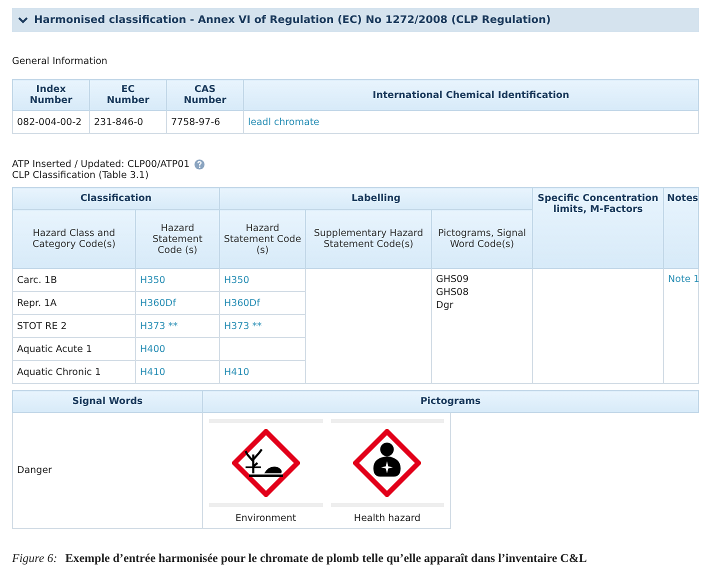 Image resolution: width=711 pixels, height=579 pixels. Describe the element at coordinates (81, 175) in the screenshot. I see `table-title: CLP Classification (Table 3.1)` at that location.